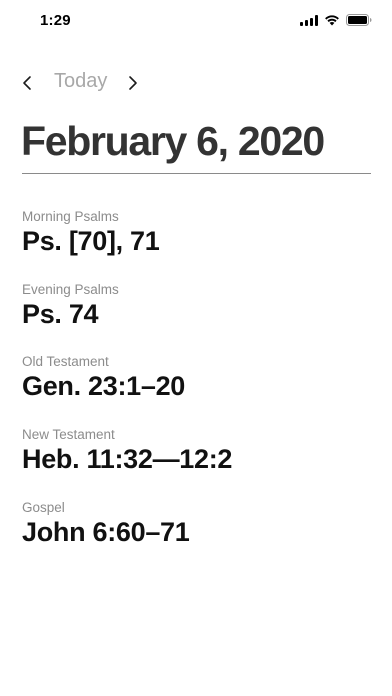 The image size is (392, 696). What do you see at coordinates (359, 20) in the screenshot?
I see `battery-icon` at bounding box center [359, 20].